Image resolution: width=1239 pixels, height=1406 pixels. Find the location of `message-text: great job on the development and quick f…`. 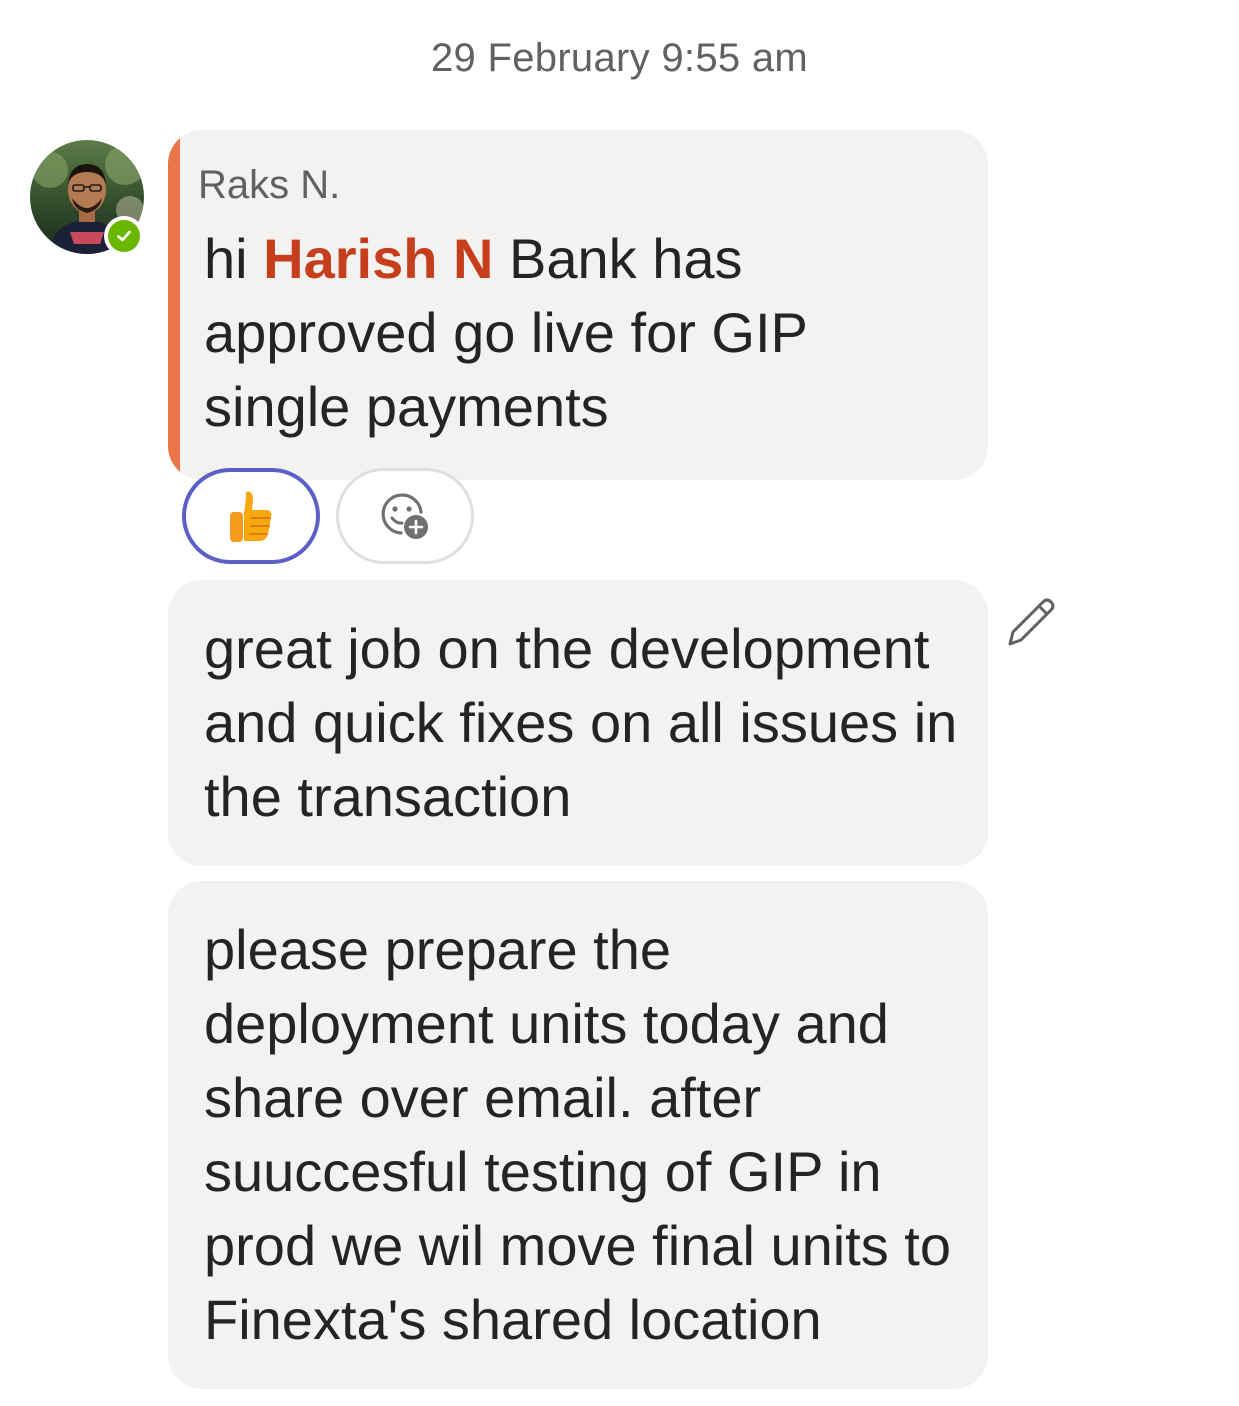

message-text: great job on the development and quick f… is located at coordinates (581, 722).